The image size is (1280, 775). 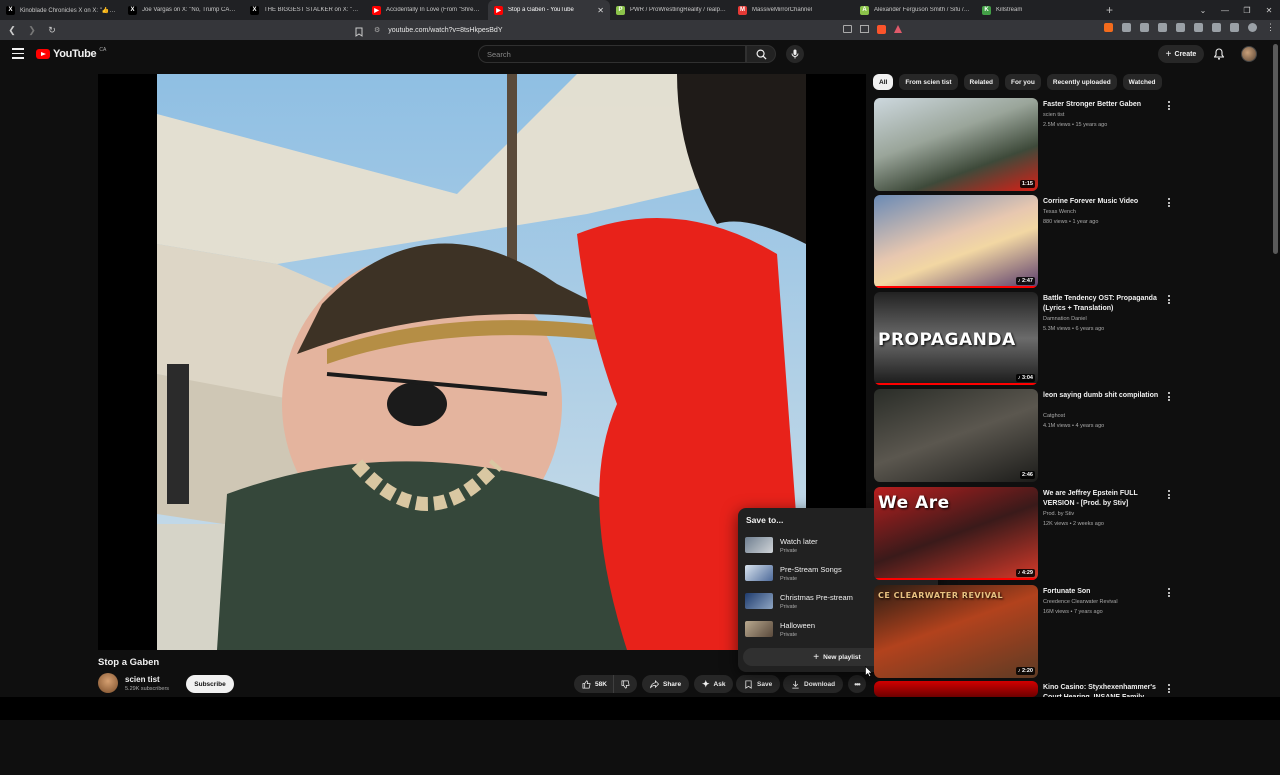 I want to click on recommended-channel-name: Catghost, so click(x=1054, y=416).